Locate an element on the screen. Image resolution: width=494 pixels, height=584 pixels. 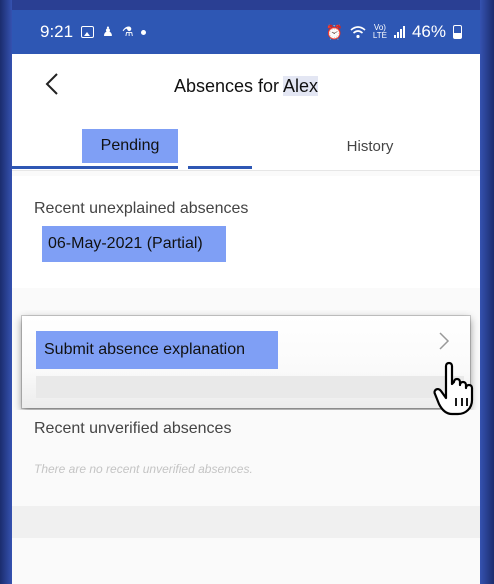
submit-card-strip is located at coordinates (250, 387).